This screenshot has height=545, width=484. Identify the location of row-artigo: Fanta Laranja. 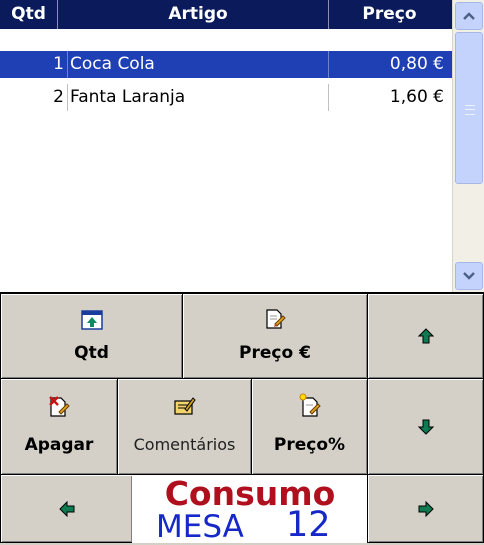
(128, 97).